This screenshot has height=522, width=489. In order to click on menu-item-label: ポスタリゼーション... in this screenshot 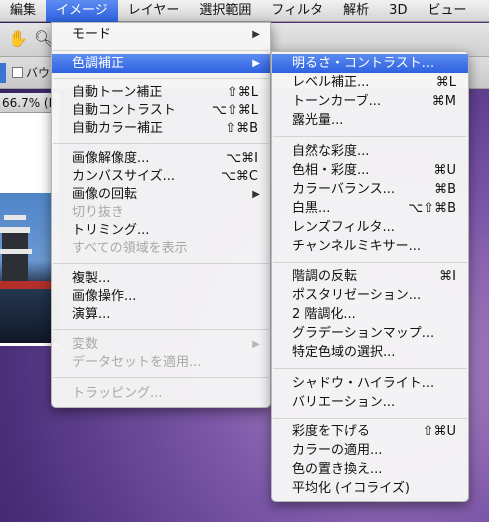, I will do `click(357, 295)`.